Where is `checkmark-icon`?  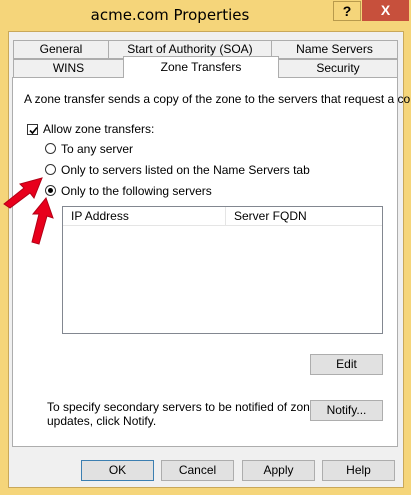
checkmark-icon is located at coordinates (33, 130).